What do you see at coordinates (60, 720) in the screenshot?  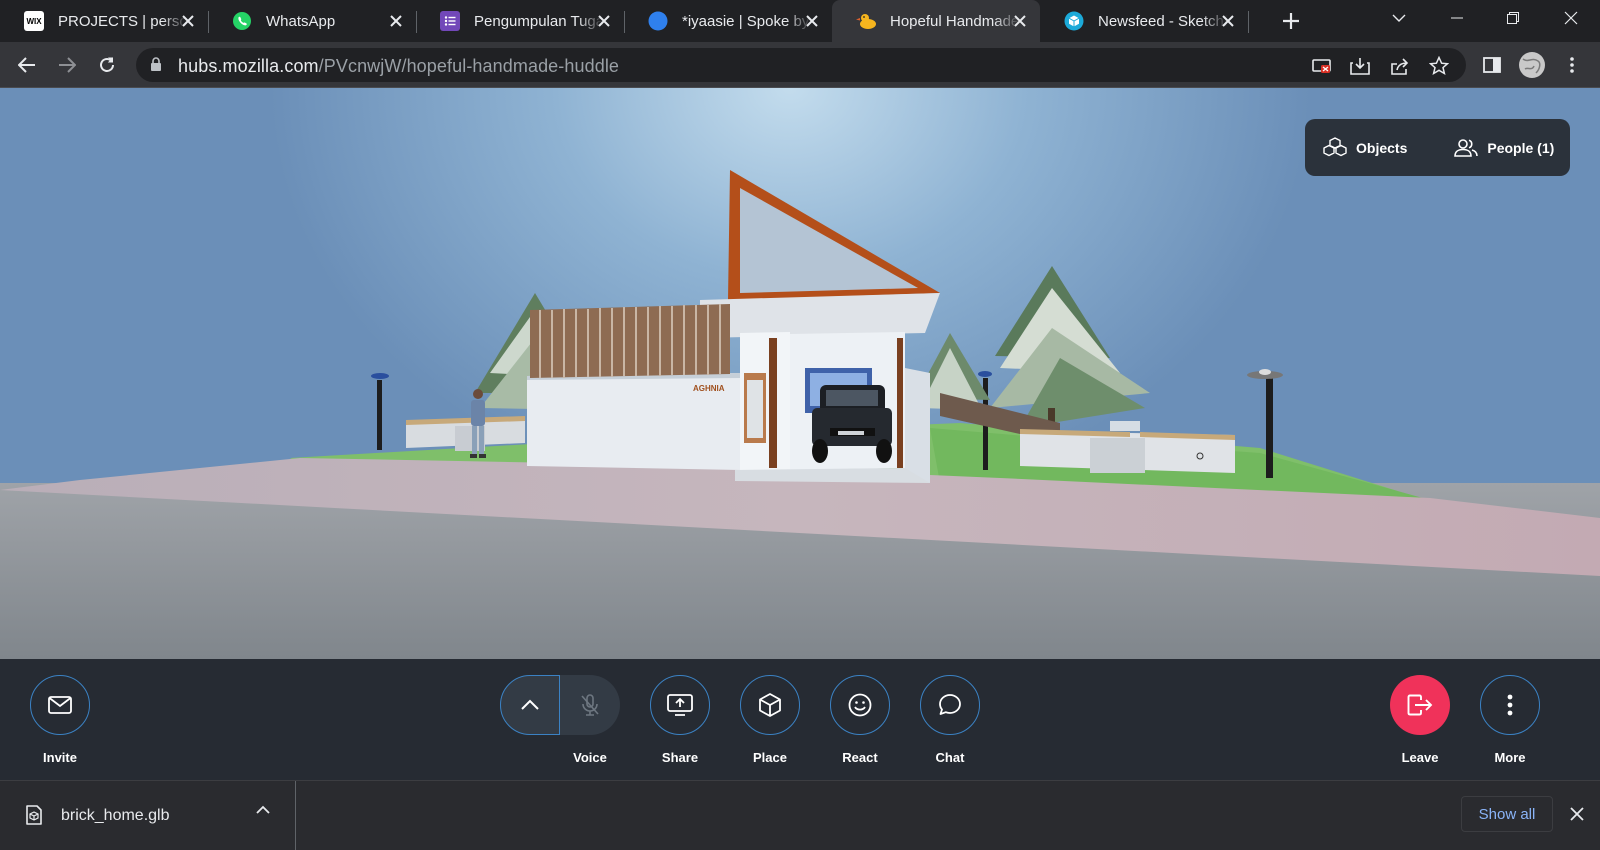 I see `invite-button: Invite` at bounding box center [60, 720].